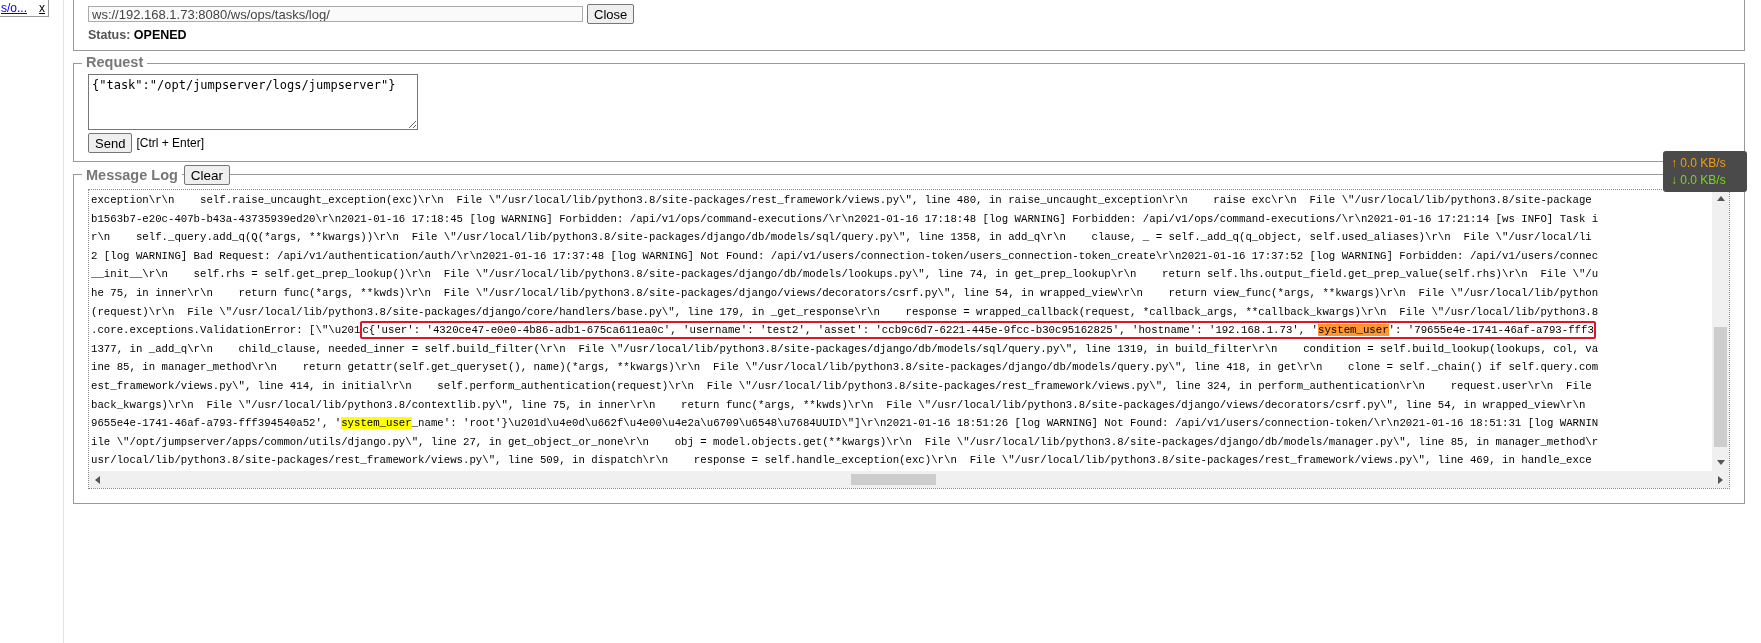 Image resolution: width=1761 pixels, height=643 pixels. What do you see at coordinates (845, 368) in the screenshot?
I see `log-line: ine 85, in manager_method\r\n return getattr(self.get_queryset(), name)(*args, **kwargs)\r\n File \"/usr/local/lib/python3.8/site-packages/django/db/models/query.py\", line 418, in get\r\n clone = self._chain() if self.query.com` at bounding box center [845, 368].